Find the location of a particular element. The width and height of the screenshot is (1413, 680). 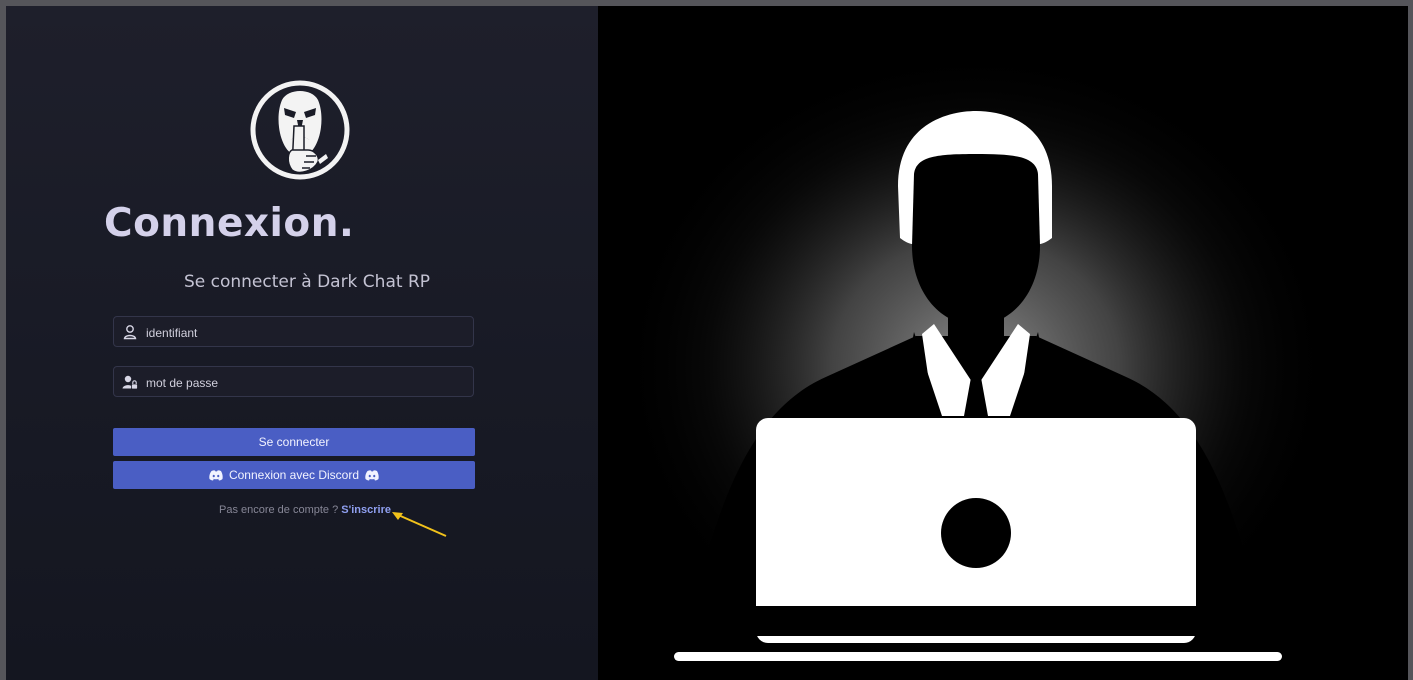

password-field is located at coordinates (293, 382).